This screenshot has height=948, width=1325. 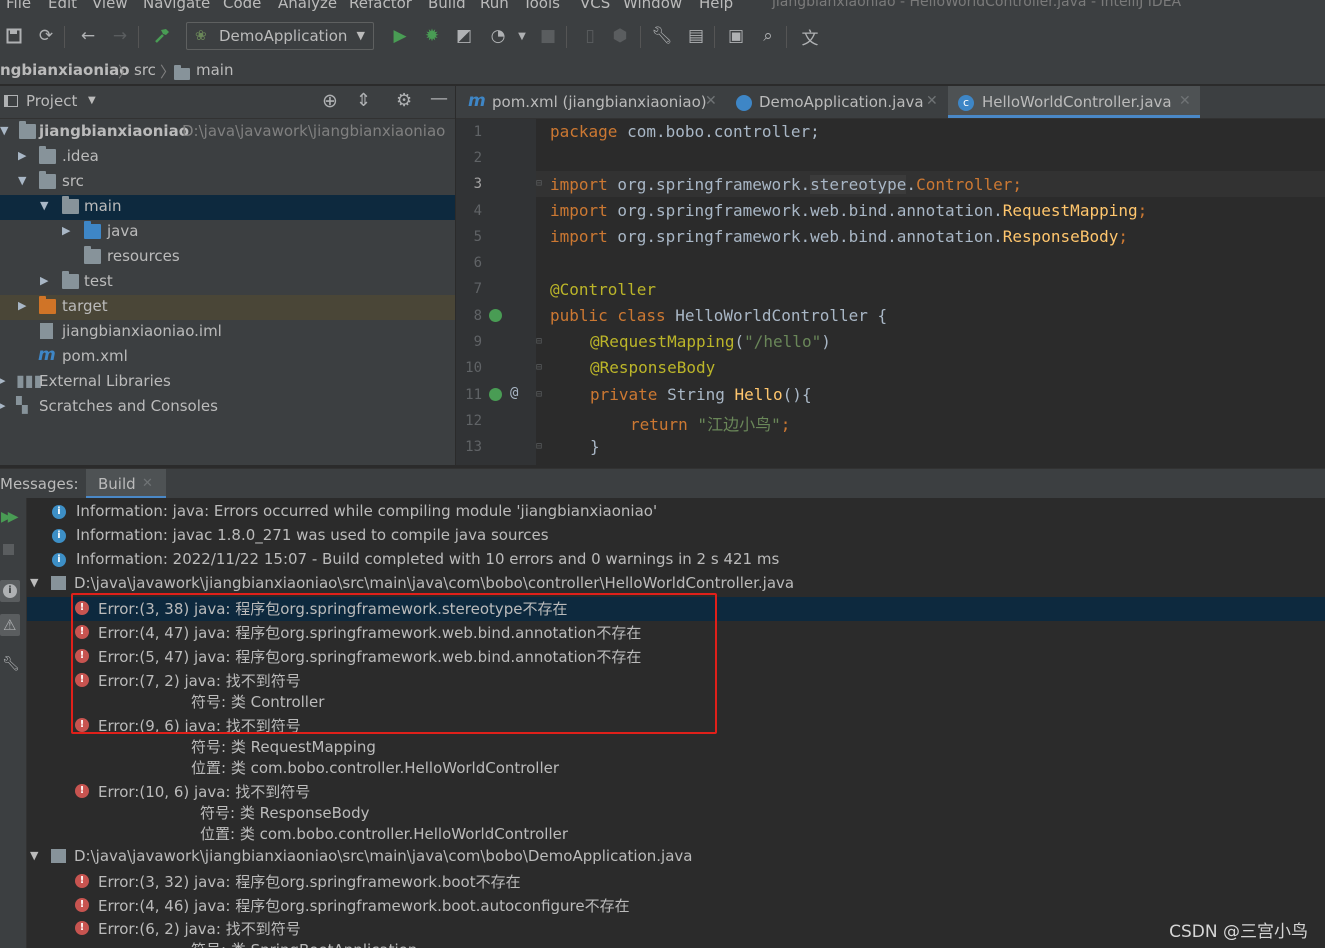 What do you see at coordinates (810, 36) in the screenshot?
I see `translate-icon: 文` at bounding box center [810, 36].